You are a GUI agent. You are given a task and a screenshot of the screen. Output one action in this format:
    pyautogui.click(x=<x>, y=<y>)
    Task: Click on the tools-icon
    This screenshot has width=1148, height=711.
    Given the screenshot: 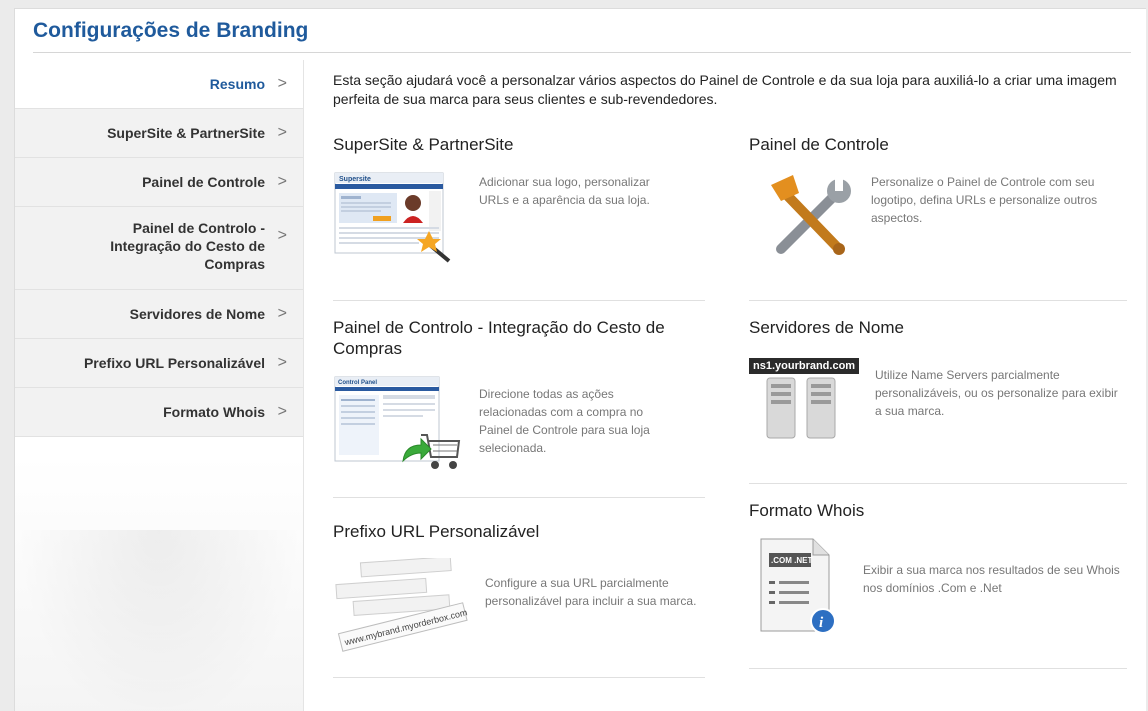 What is the action you would take?
    pyautogui.click(x=811, y=219)
    